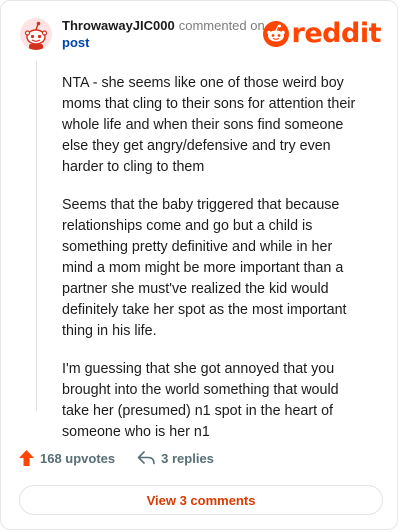 This screenshot has height=532, width=400. What do you see at coordinates (275, 34) in the screenshot?
I see `reddit-snoo-icon` at bounding box center [275, 34].